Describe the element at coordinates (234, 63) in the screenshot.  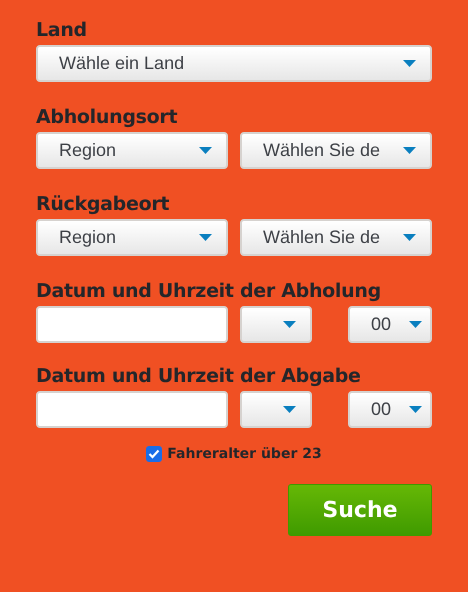
I see `dropdown-select: Wähle ein Land` at that location.